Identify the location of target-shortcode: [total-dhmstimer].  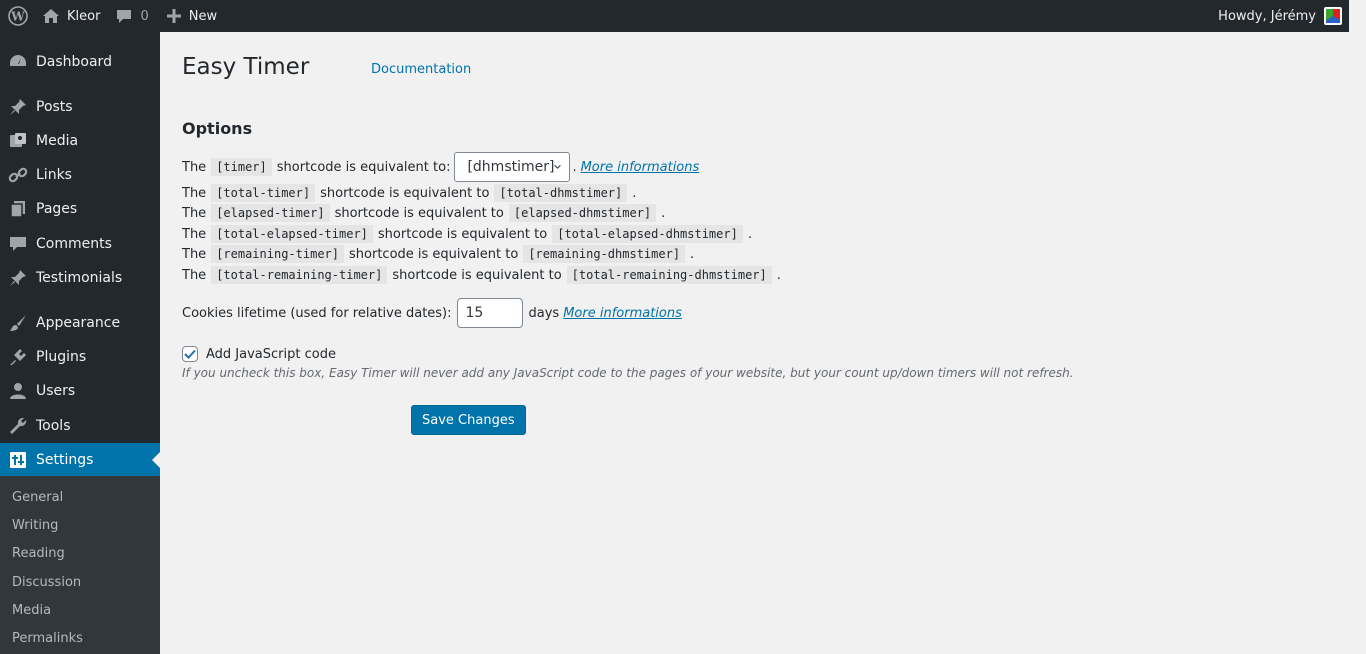
(561, 193).